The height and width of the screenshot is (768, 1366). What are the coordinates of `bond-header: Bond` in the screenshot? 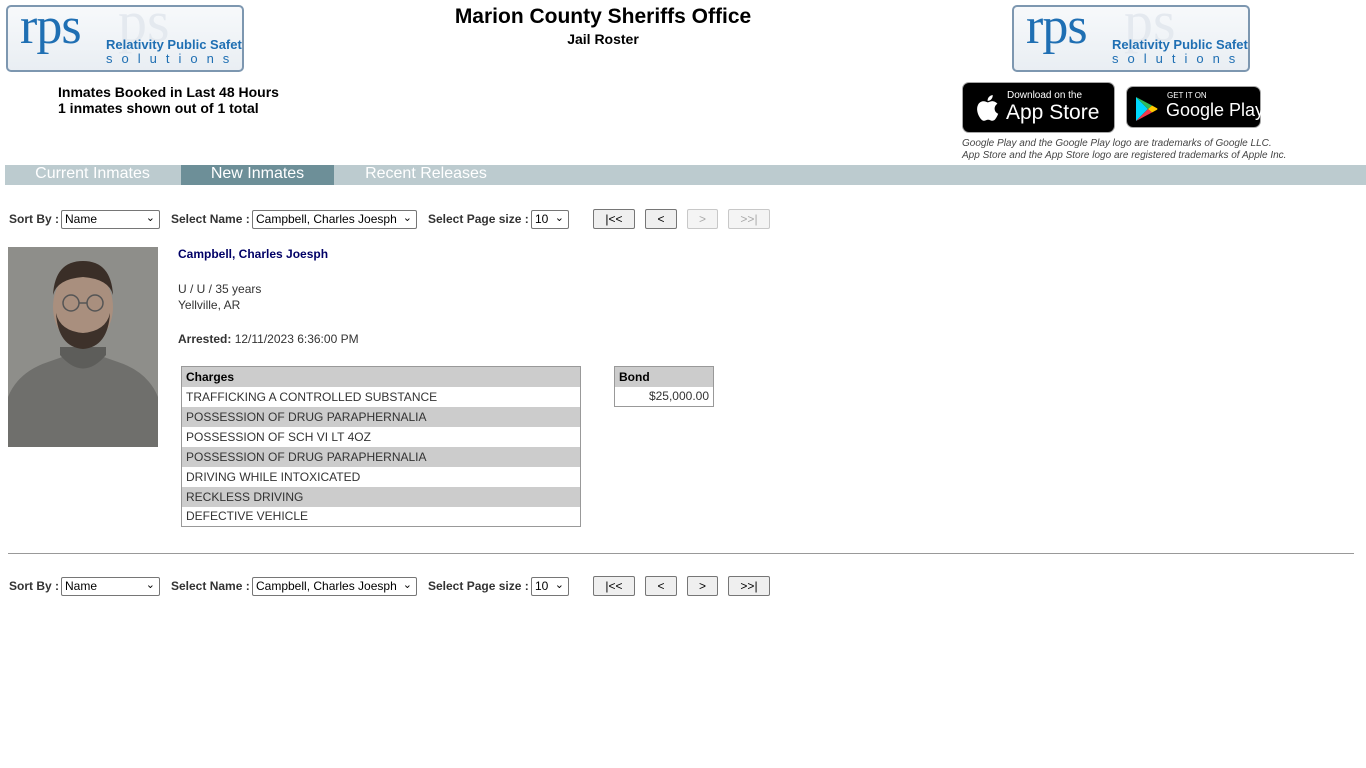 It's located at (664, 376).